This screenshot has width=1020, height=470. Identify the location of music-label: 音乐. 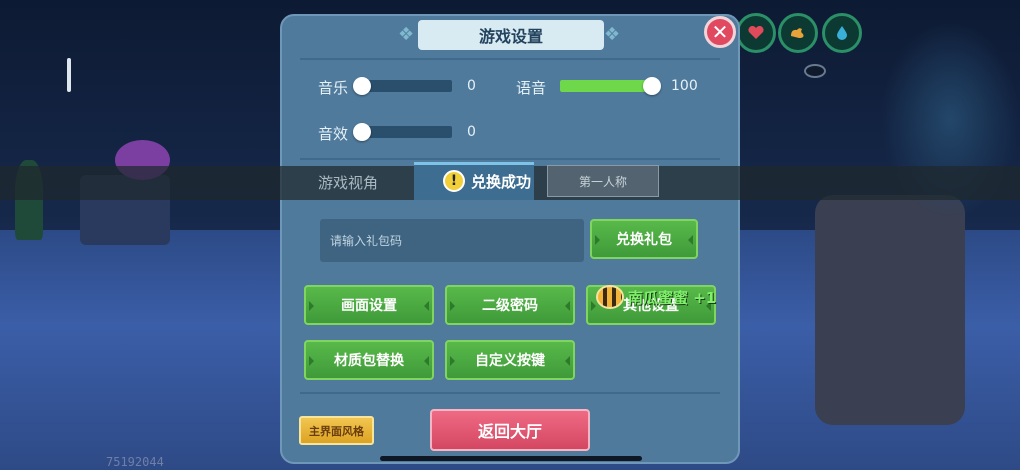
(333, 88).